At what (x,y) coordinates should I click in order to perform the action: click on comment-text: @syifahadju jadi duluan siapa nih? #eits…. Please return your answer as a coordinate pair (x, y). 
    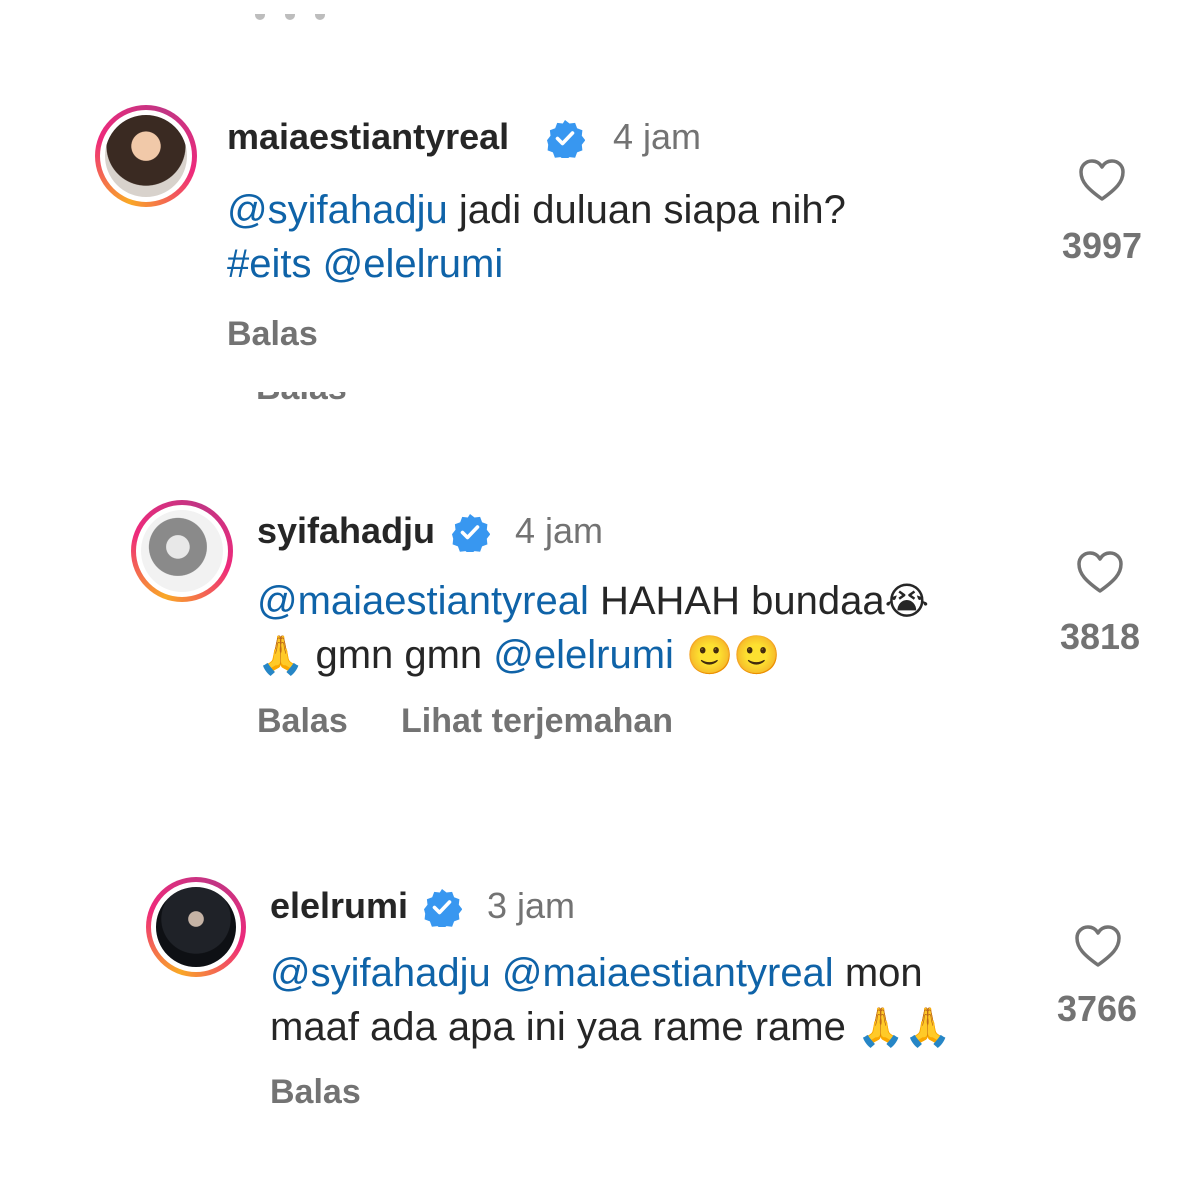
    Looking at the image, I should click on (617, 237).